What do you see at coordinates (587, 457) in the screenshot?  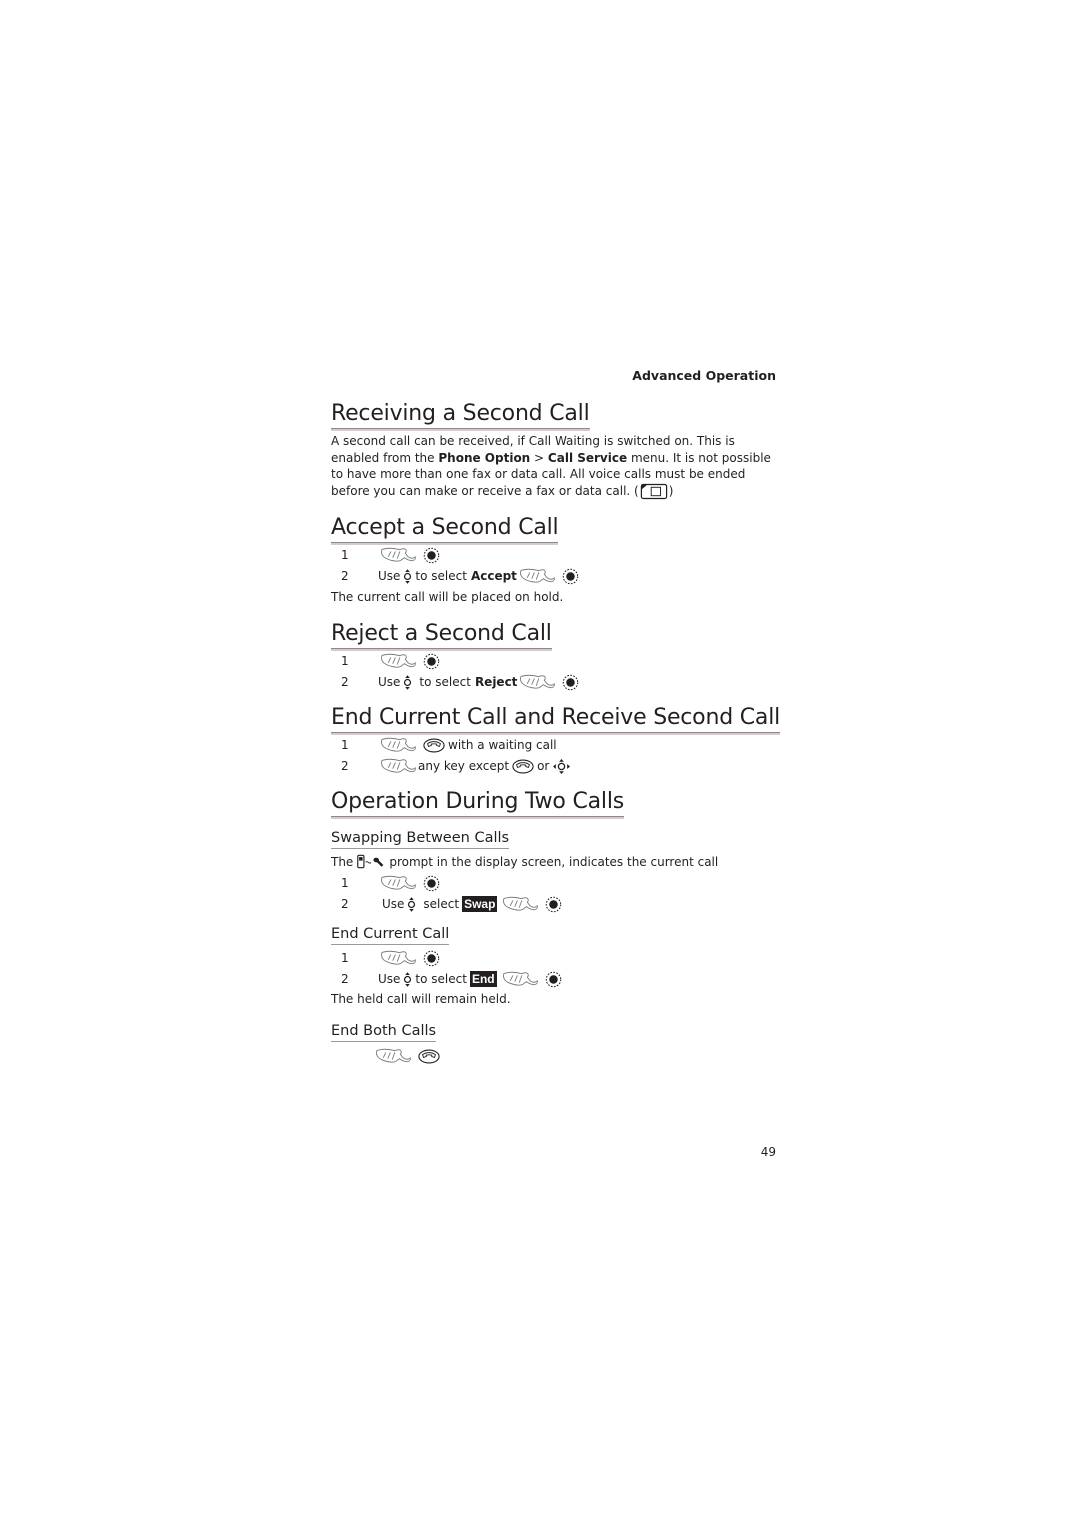 I see `menu-call-service: Call Service` at bounding box center [587, 457].